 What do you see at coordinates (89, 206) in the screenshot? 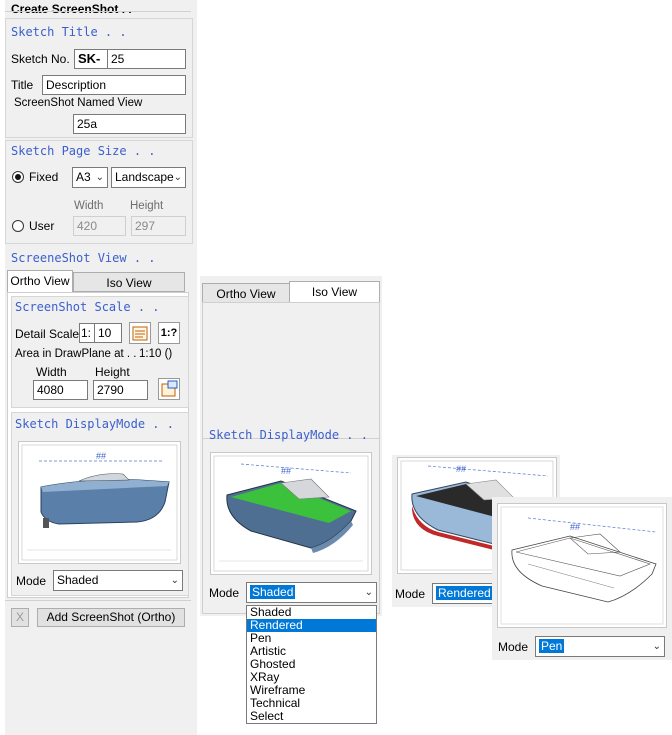
I see `page-width-label: Width` at bounding box center [89, 206].